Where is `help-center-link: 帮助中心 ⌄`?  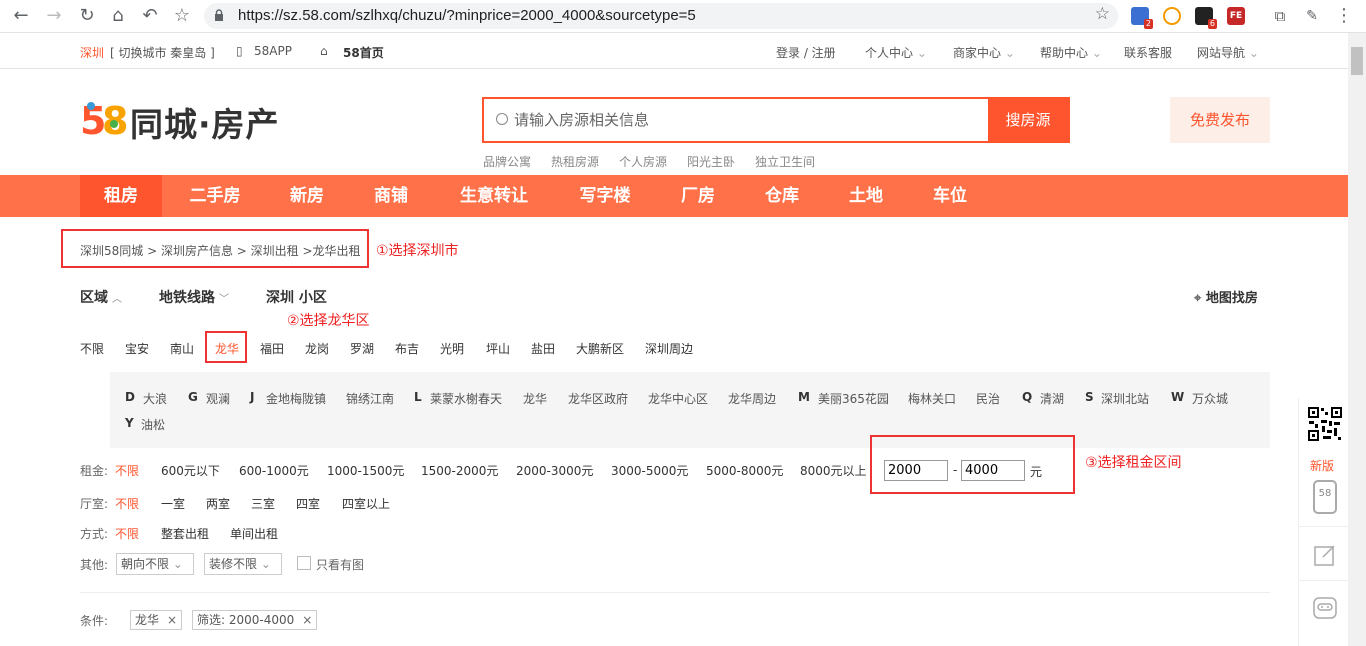 help-center-link: 帮助中心 ⌄ is located at coordinates (1071, 52).